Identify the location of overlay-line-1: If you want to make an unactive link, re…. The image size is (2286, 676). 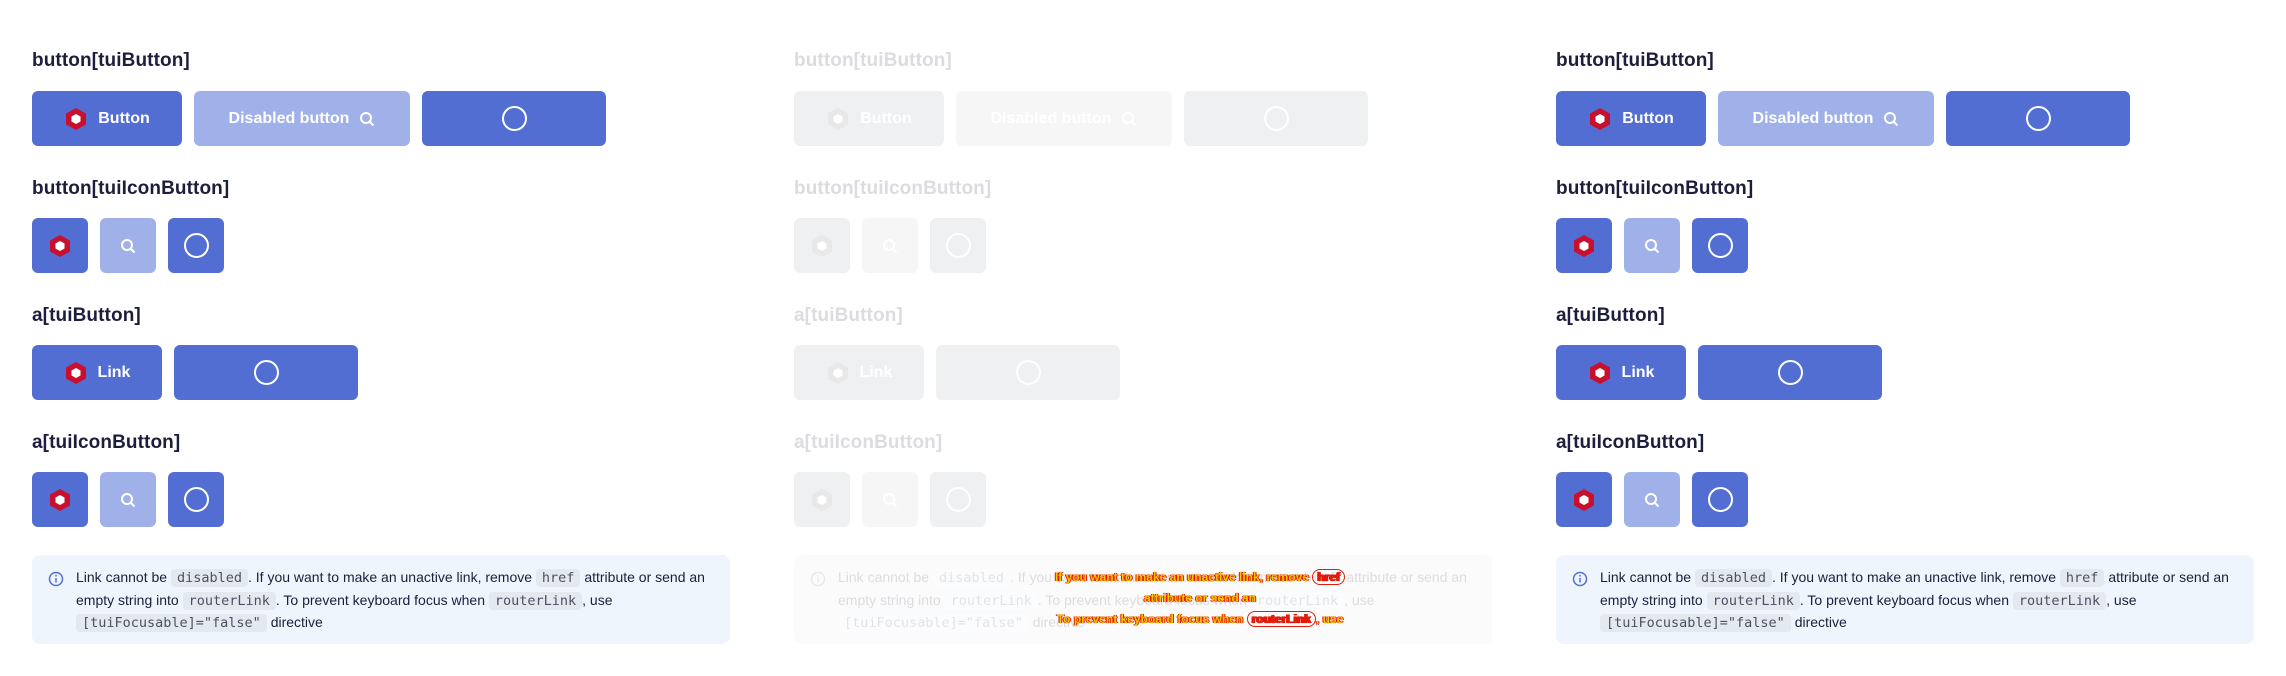
(1200, 588).